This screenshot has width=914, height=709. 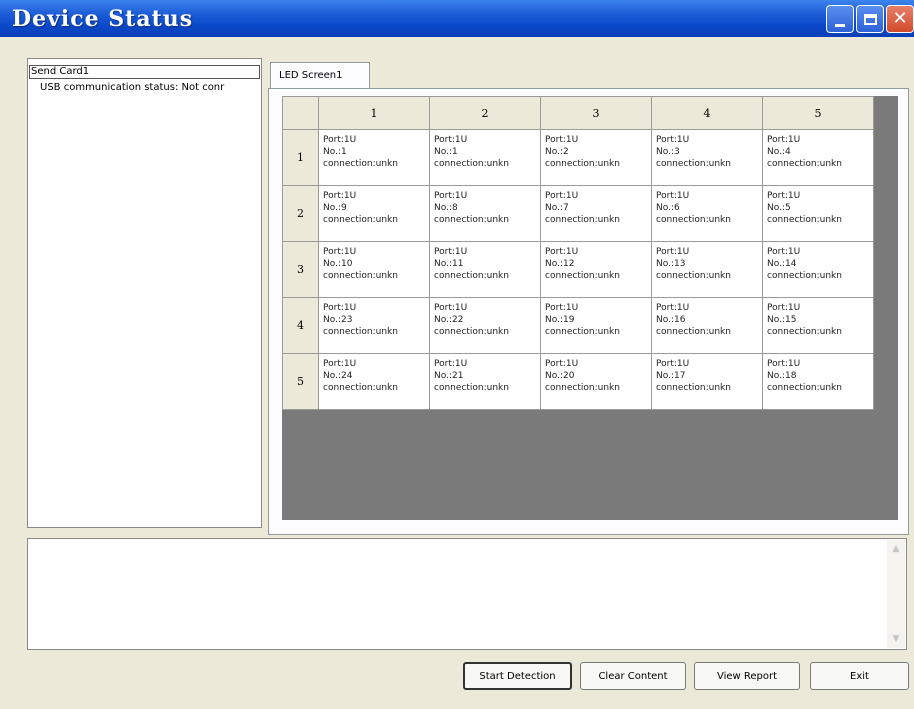 I want to click on grid-row-header: 3, so click(x=300, y=269).